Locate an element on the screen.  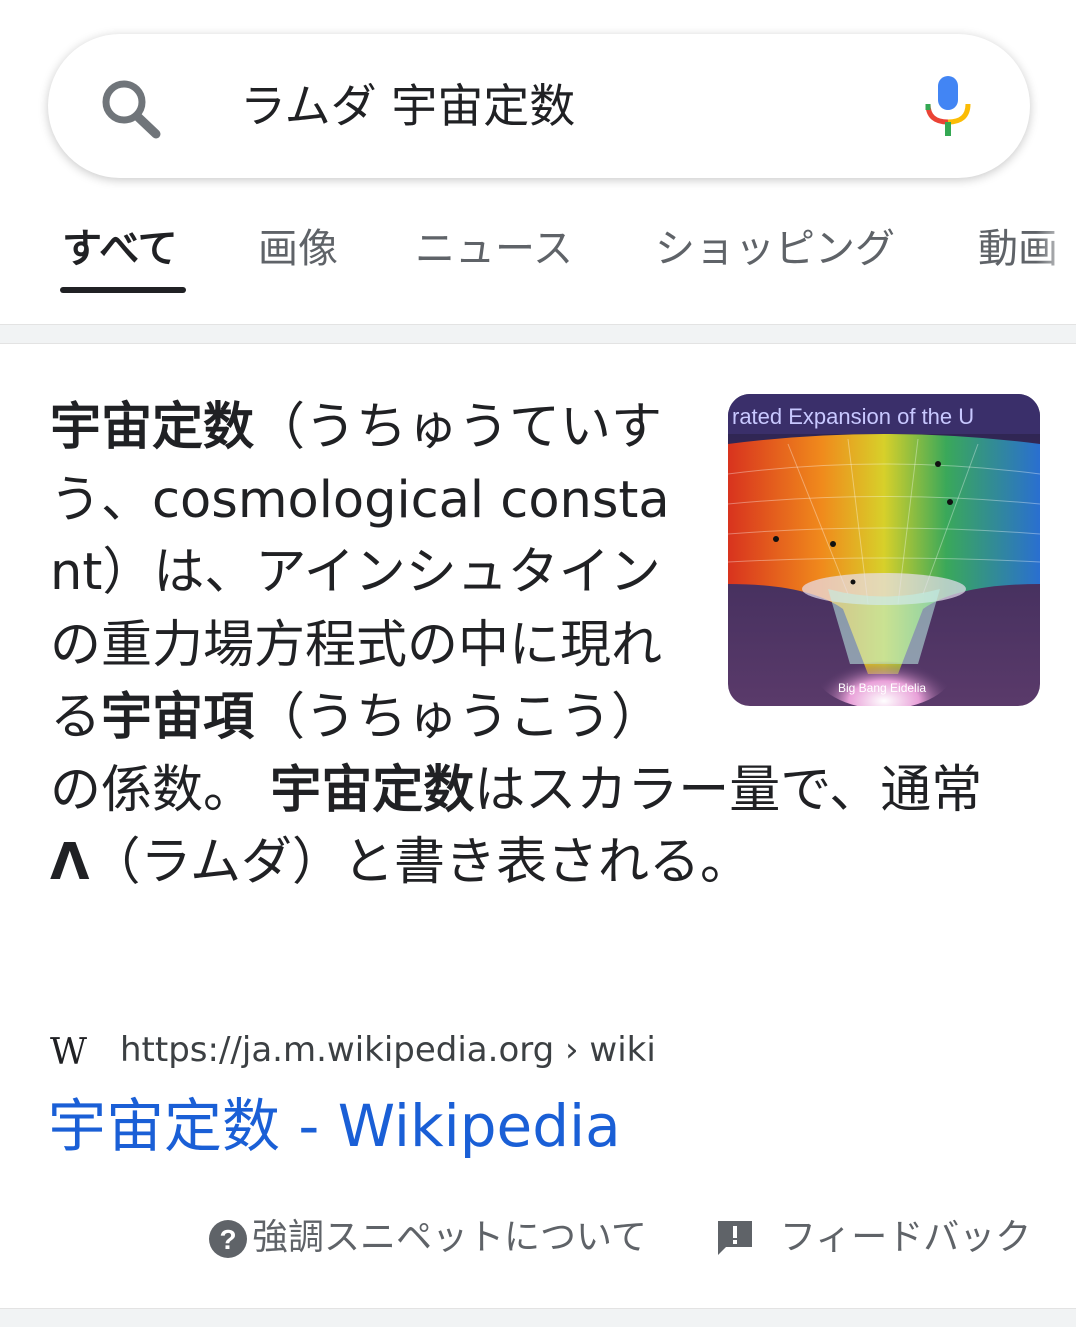
microphone-icon is located at coordinates (948, 107).